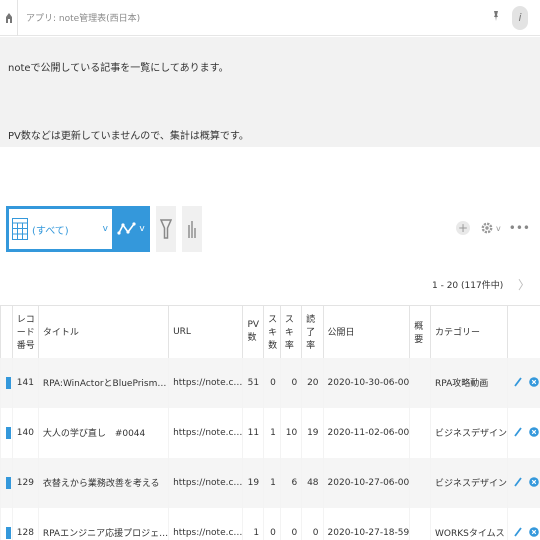  I want to click on view-selector: (すべて) v, so click(59, 229).